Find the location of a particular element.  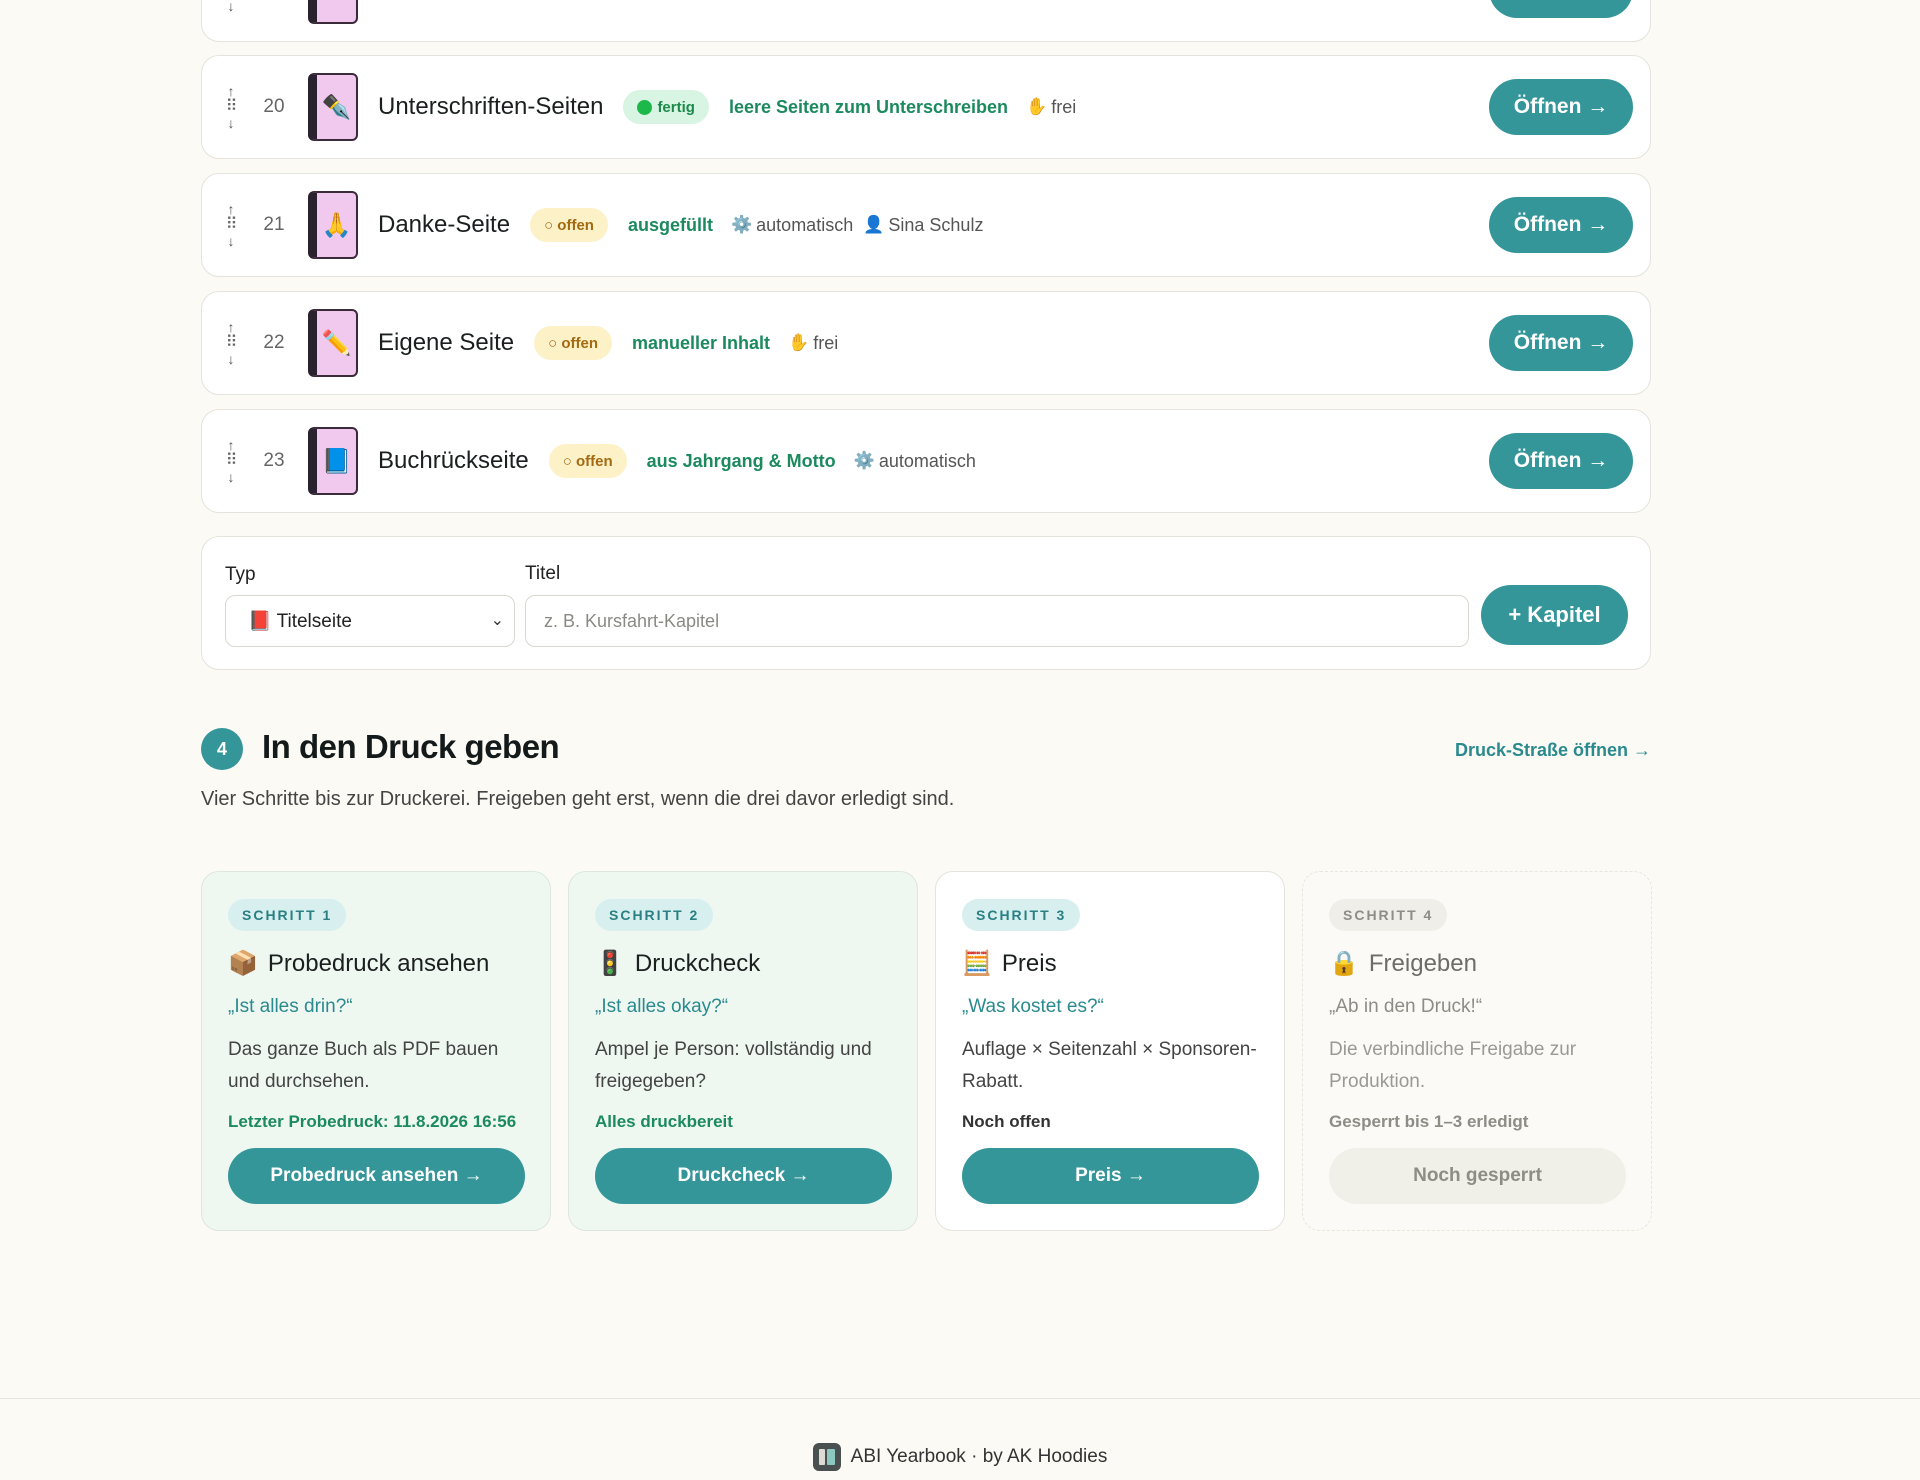

chapter-title: Unterschriften-Seiten is located at coordinates (490, 107).